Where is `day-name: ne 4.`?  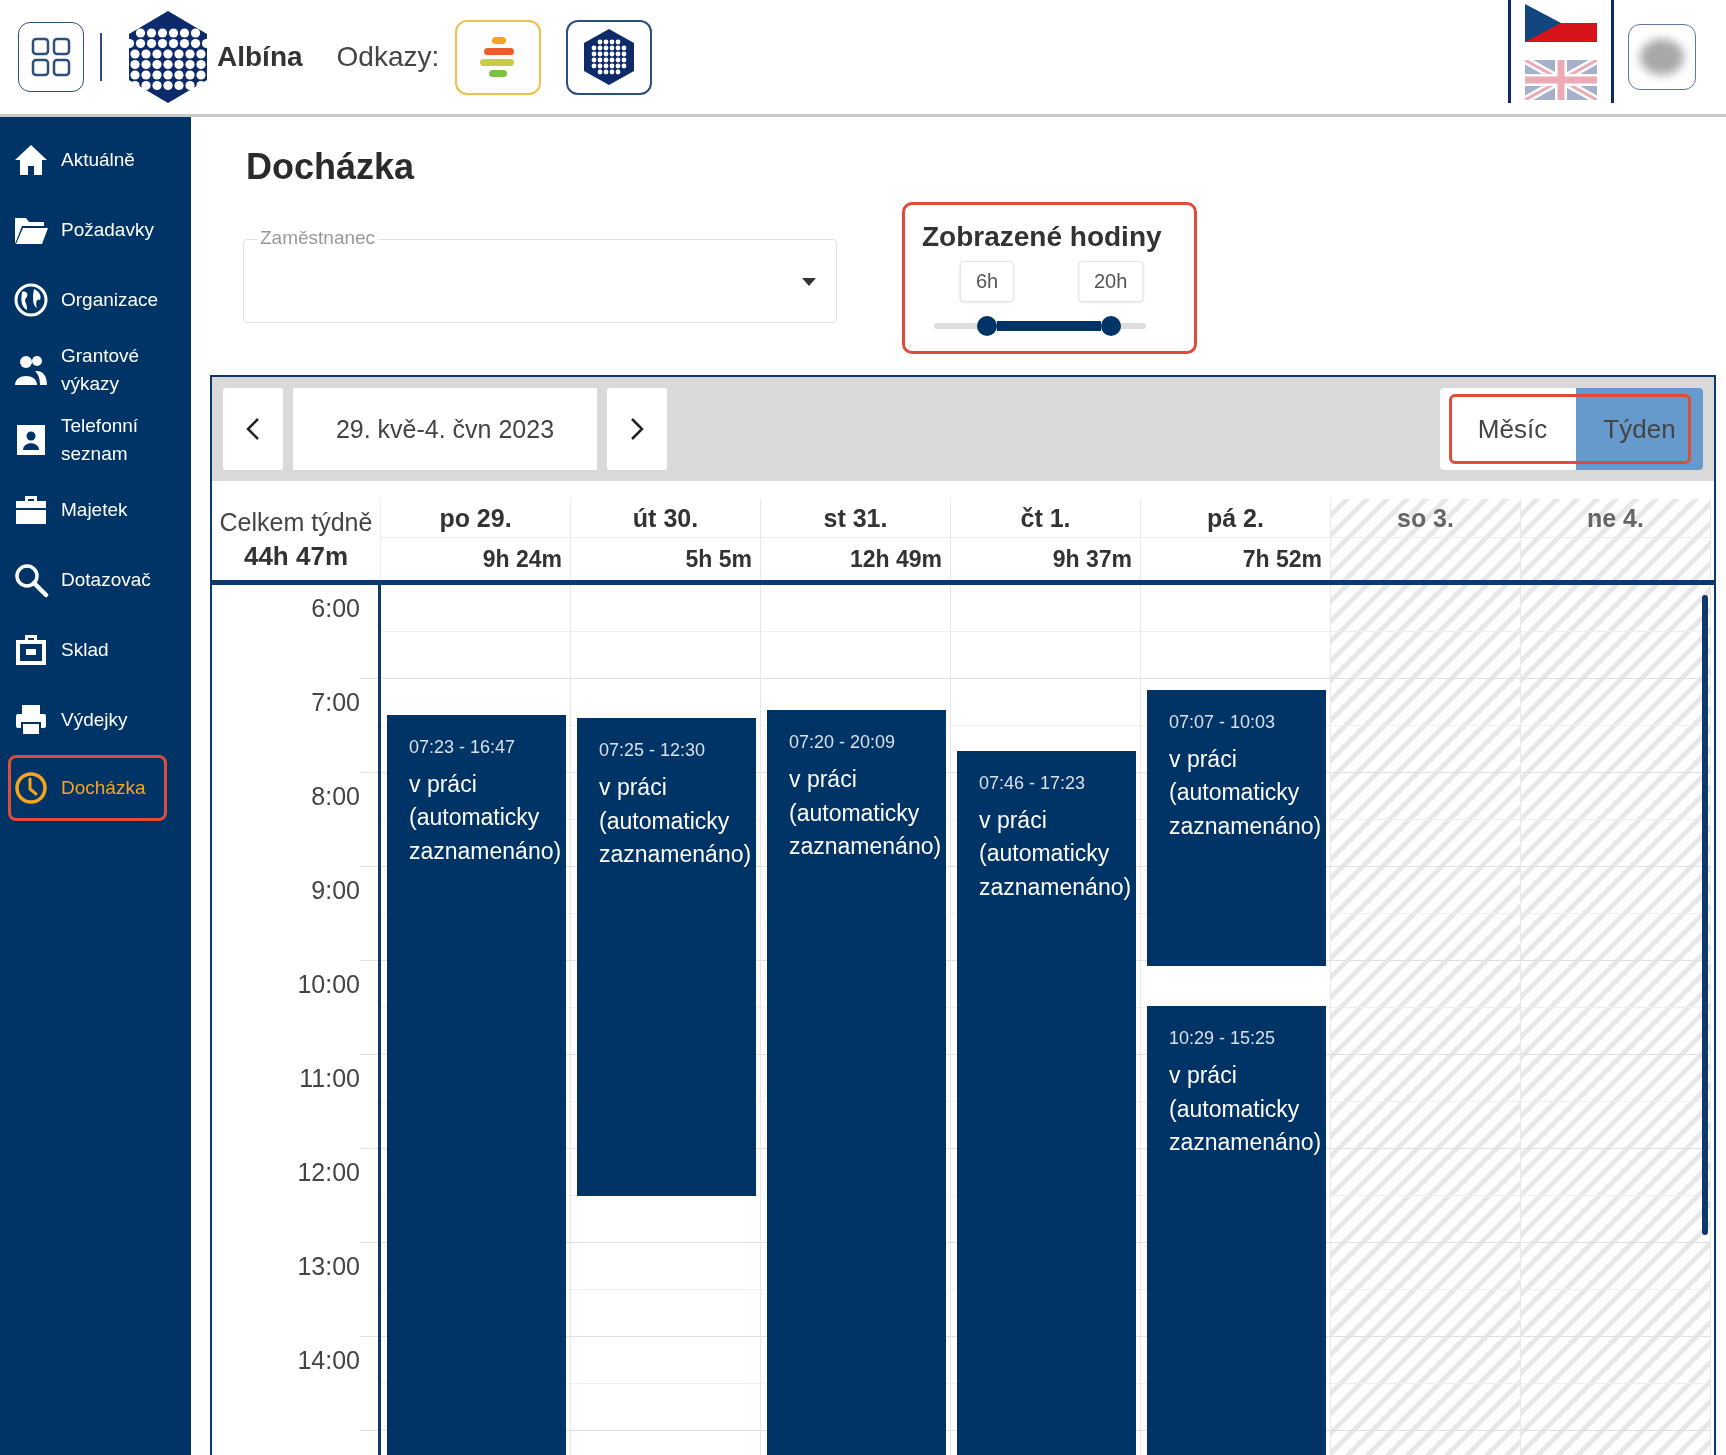 day-name: ne 4. is located at coordinates (1615, 518).